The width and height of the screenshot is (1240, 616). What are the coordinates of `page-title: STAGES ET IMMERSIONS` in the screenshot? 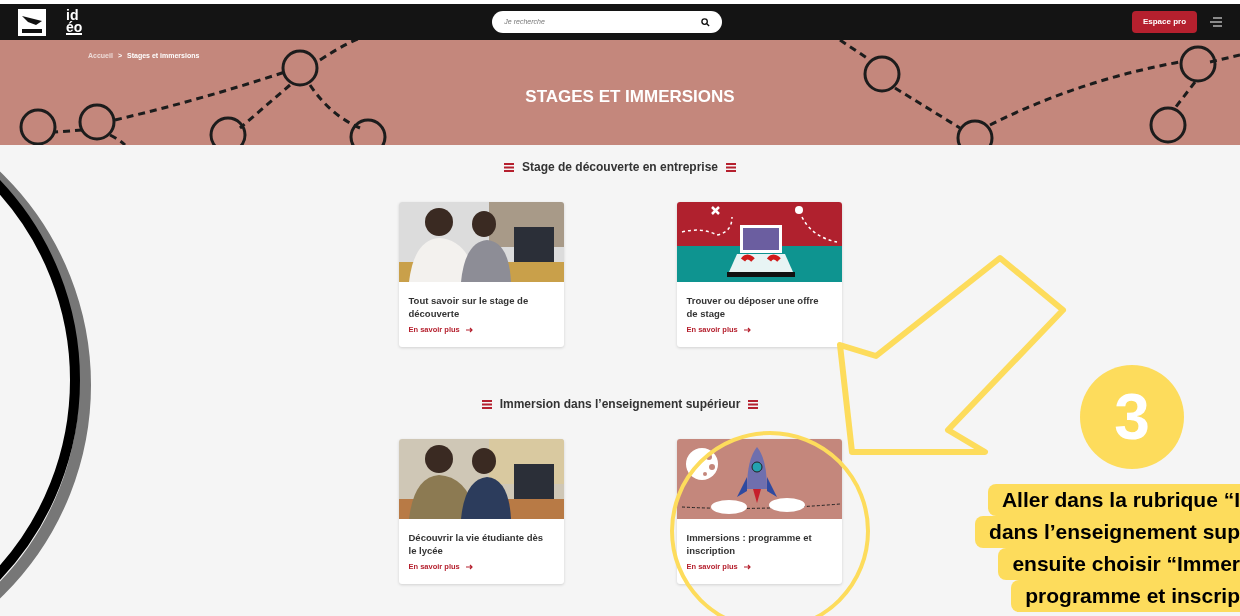 It's located at (630, 96).